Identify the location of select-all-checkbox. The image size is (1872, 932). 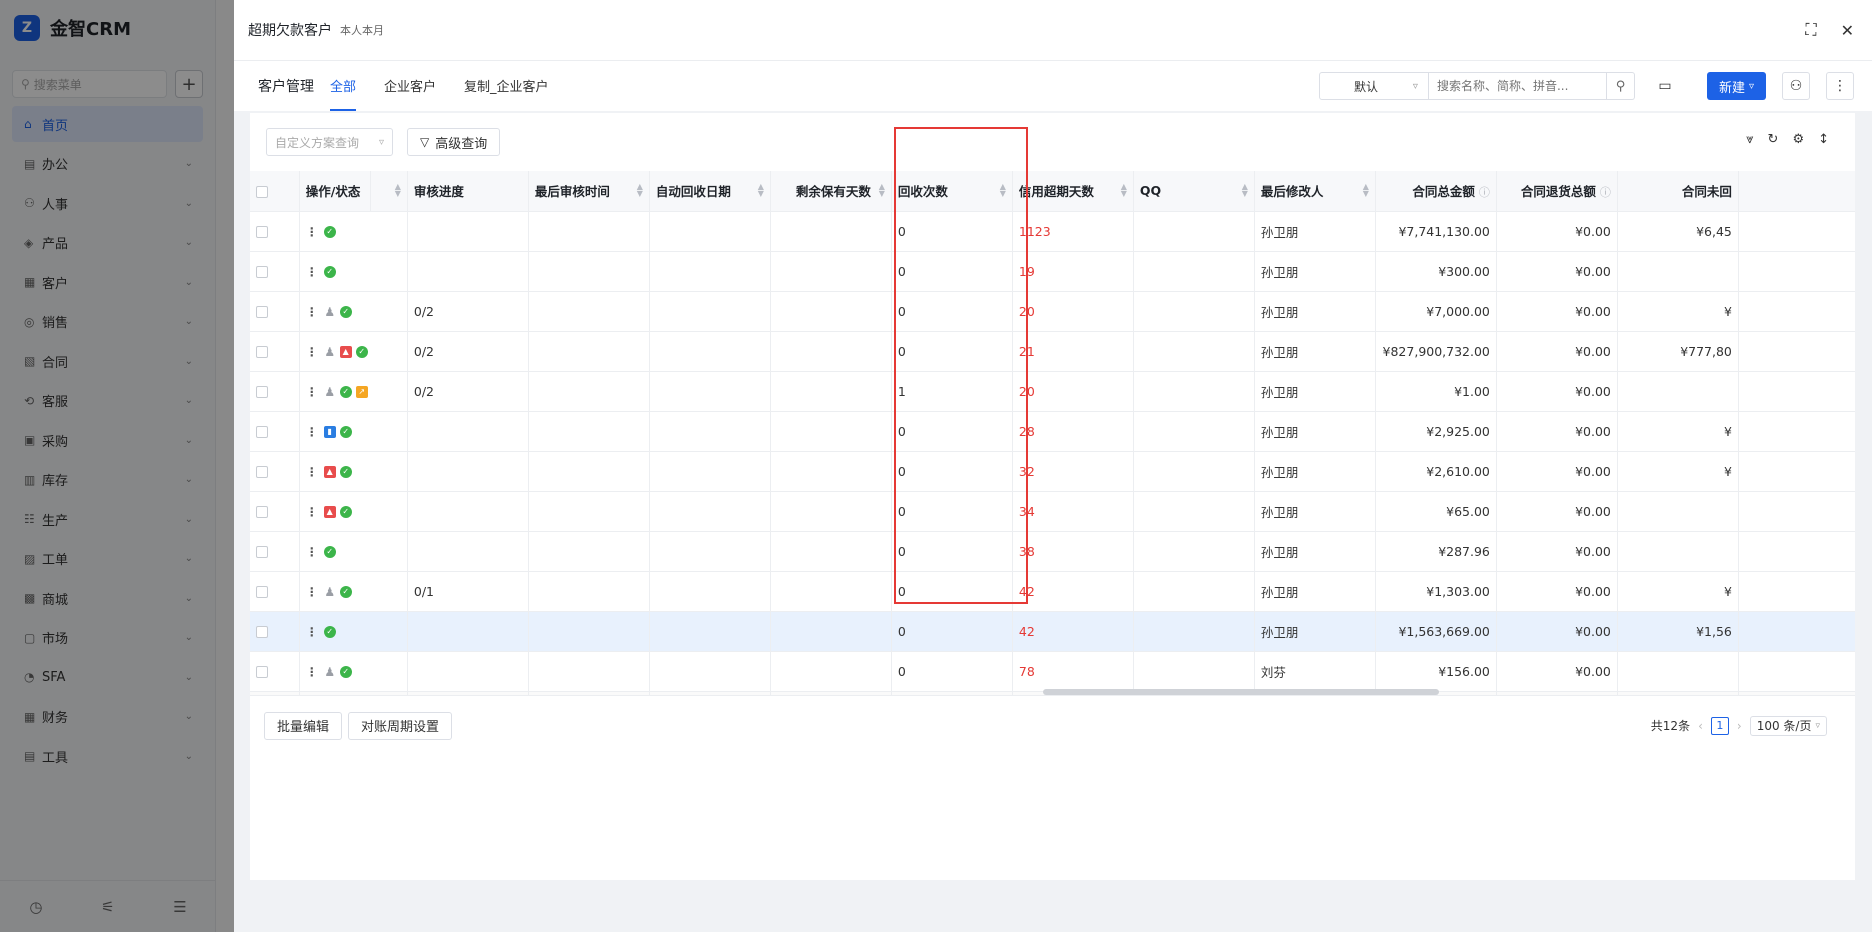
(262, 191).